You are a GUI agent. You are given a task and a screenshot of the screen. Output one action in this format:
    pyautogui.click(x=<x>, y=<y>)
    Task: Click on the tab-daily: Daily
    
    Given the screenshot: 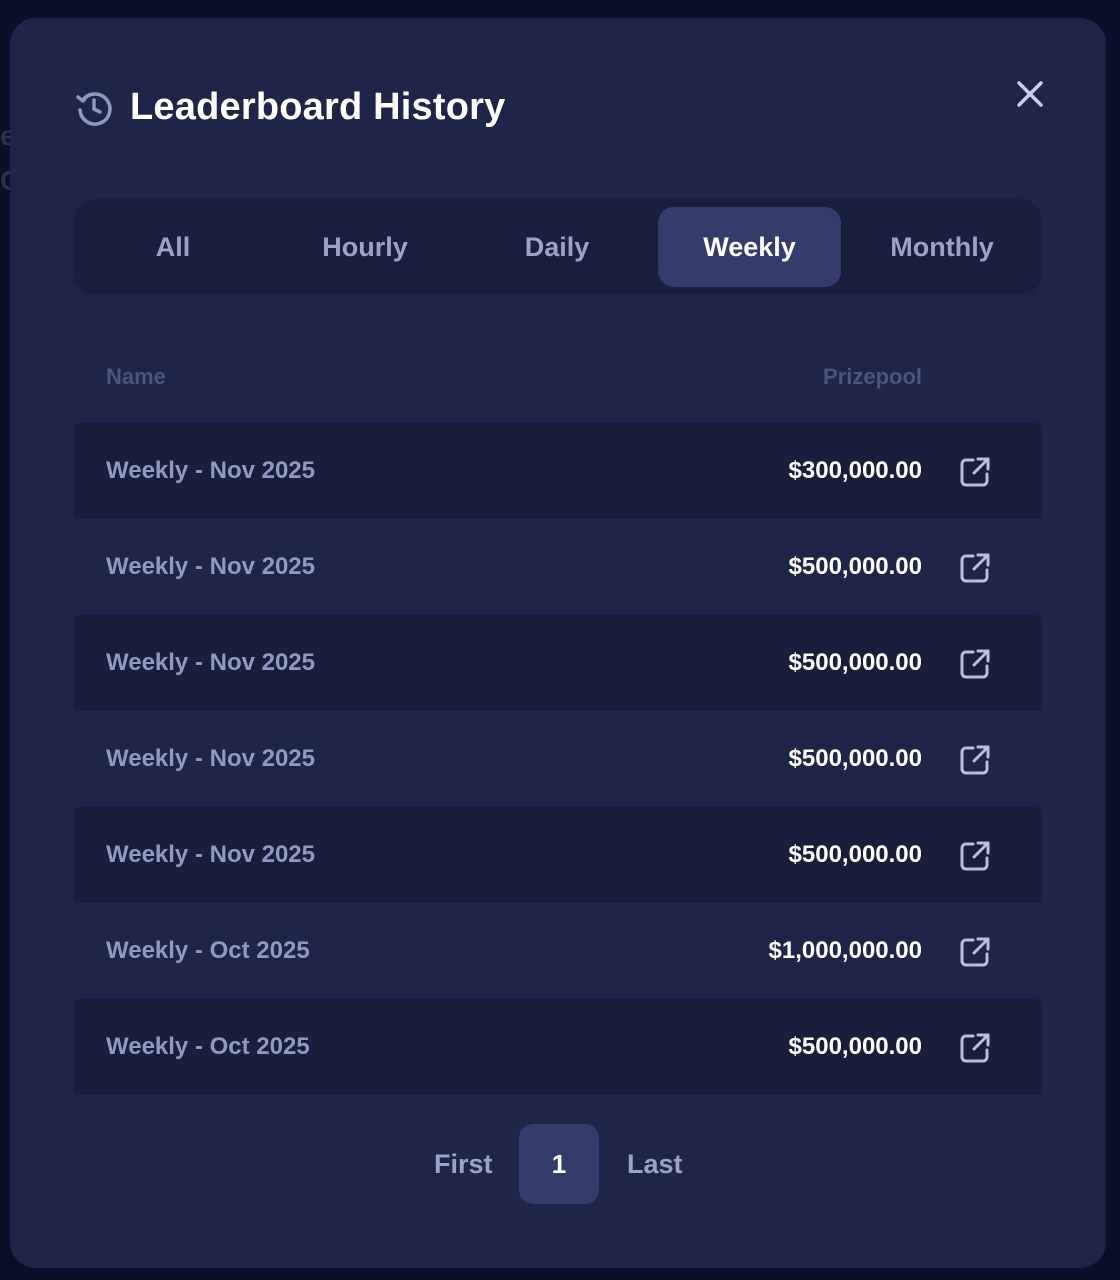 What is the action you would take?
    pyautogui.click(x=557, y=247)
    